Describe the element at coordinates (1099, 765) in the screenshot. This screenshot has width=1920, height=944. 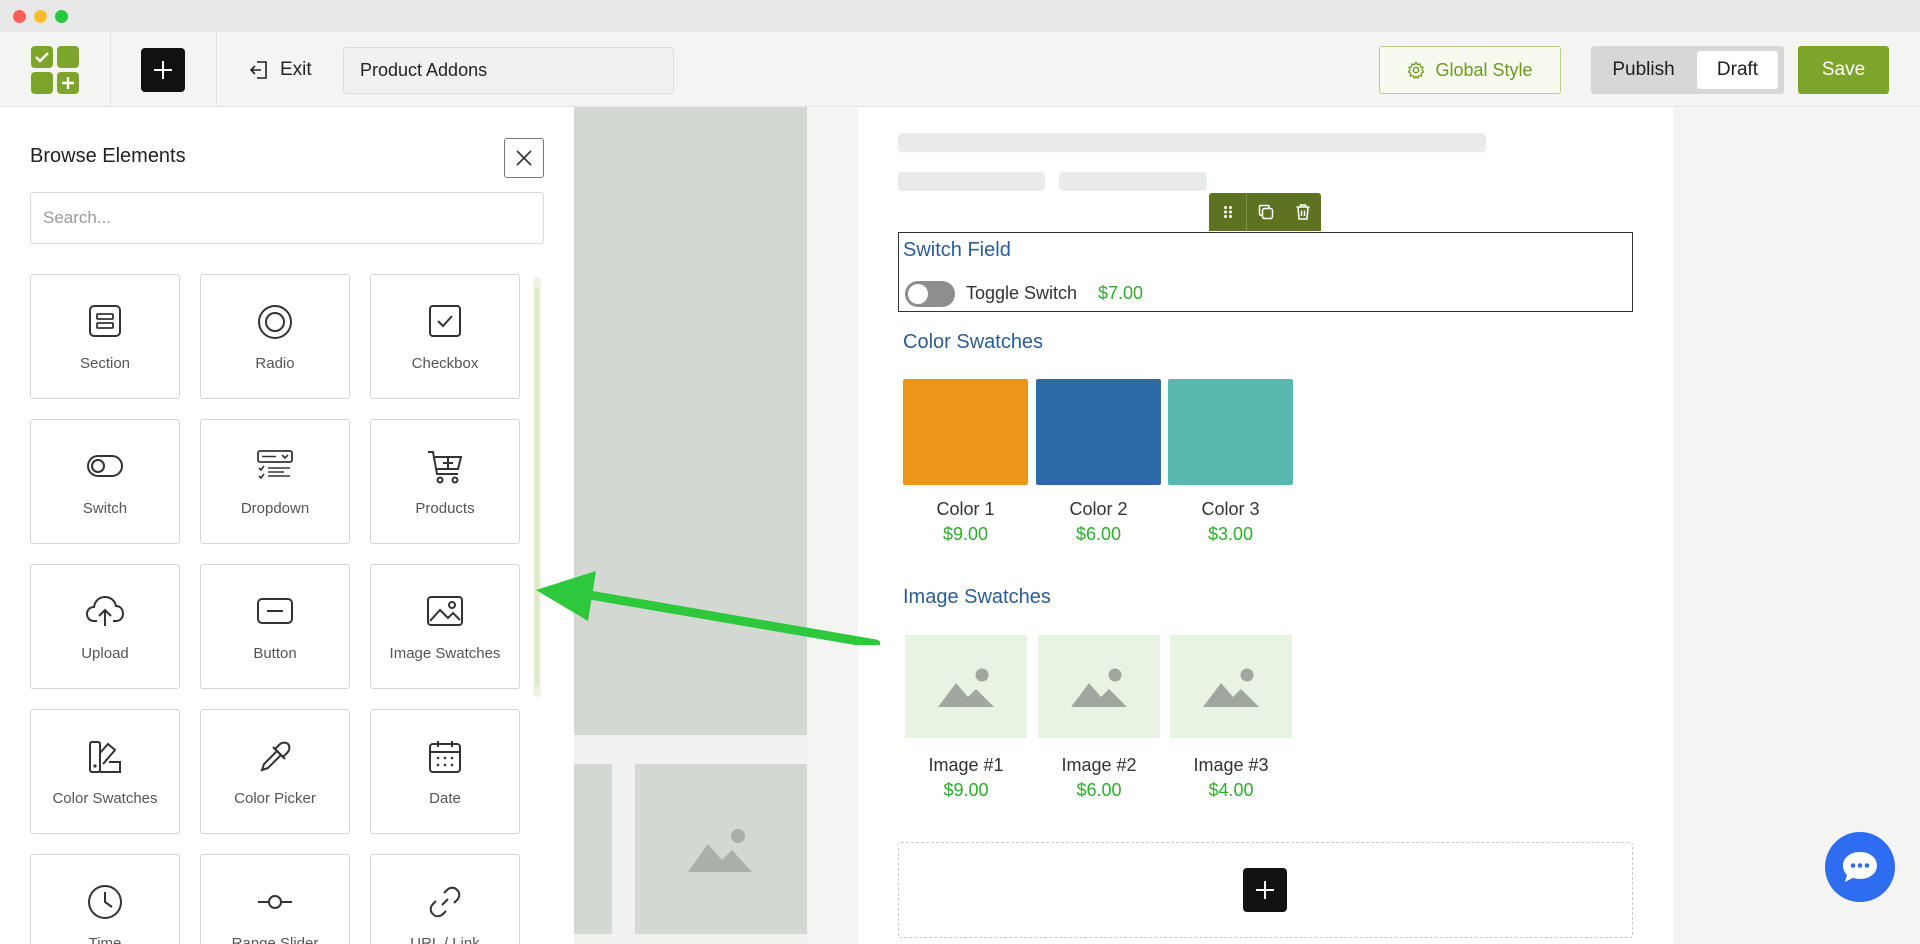
I see `image-swatch-name: Image #2` at that location.